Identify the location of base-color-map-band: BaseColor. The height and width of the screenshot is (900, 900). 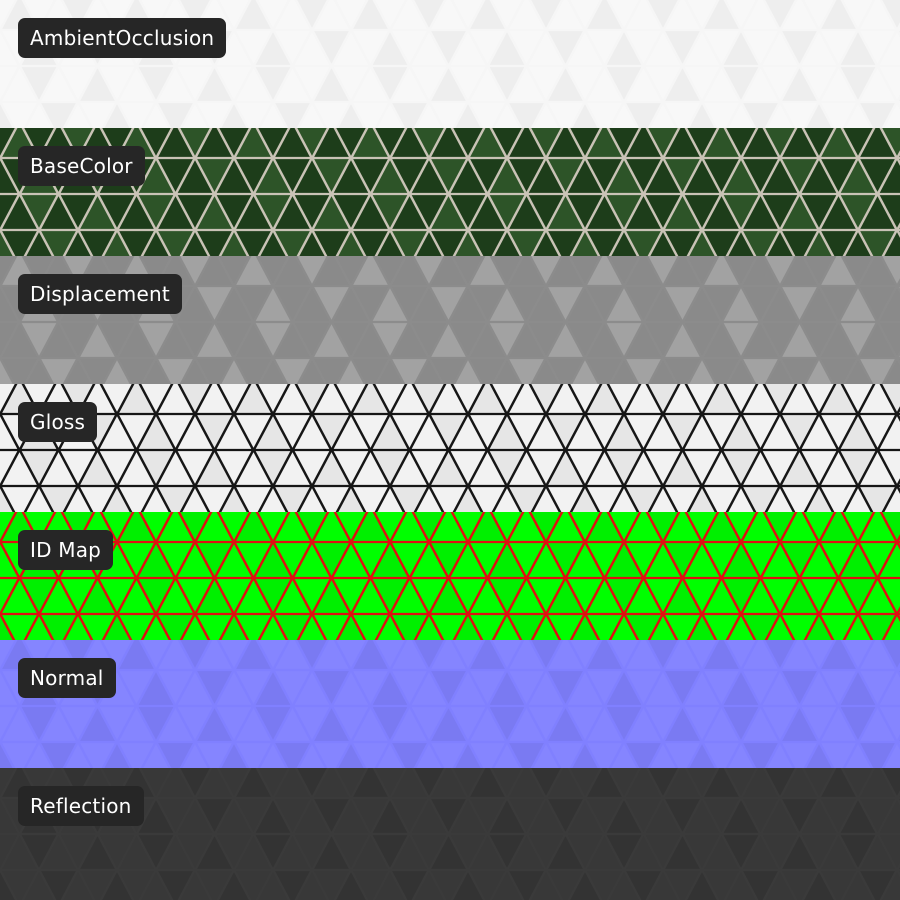
(450, 192).